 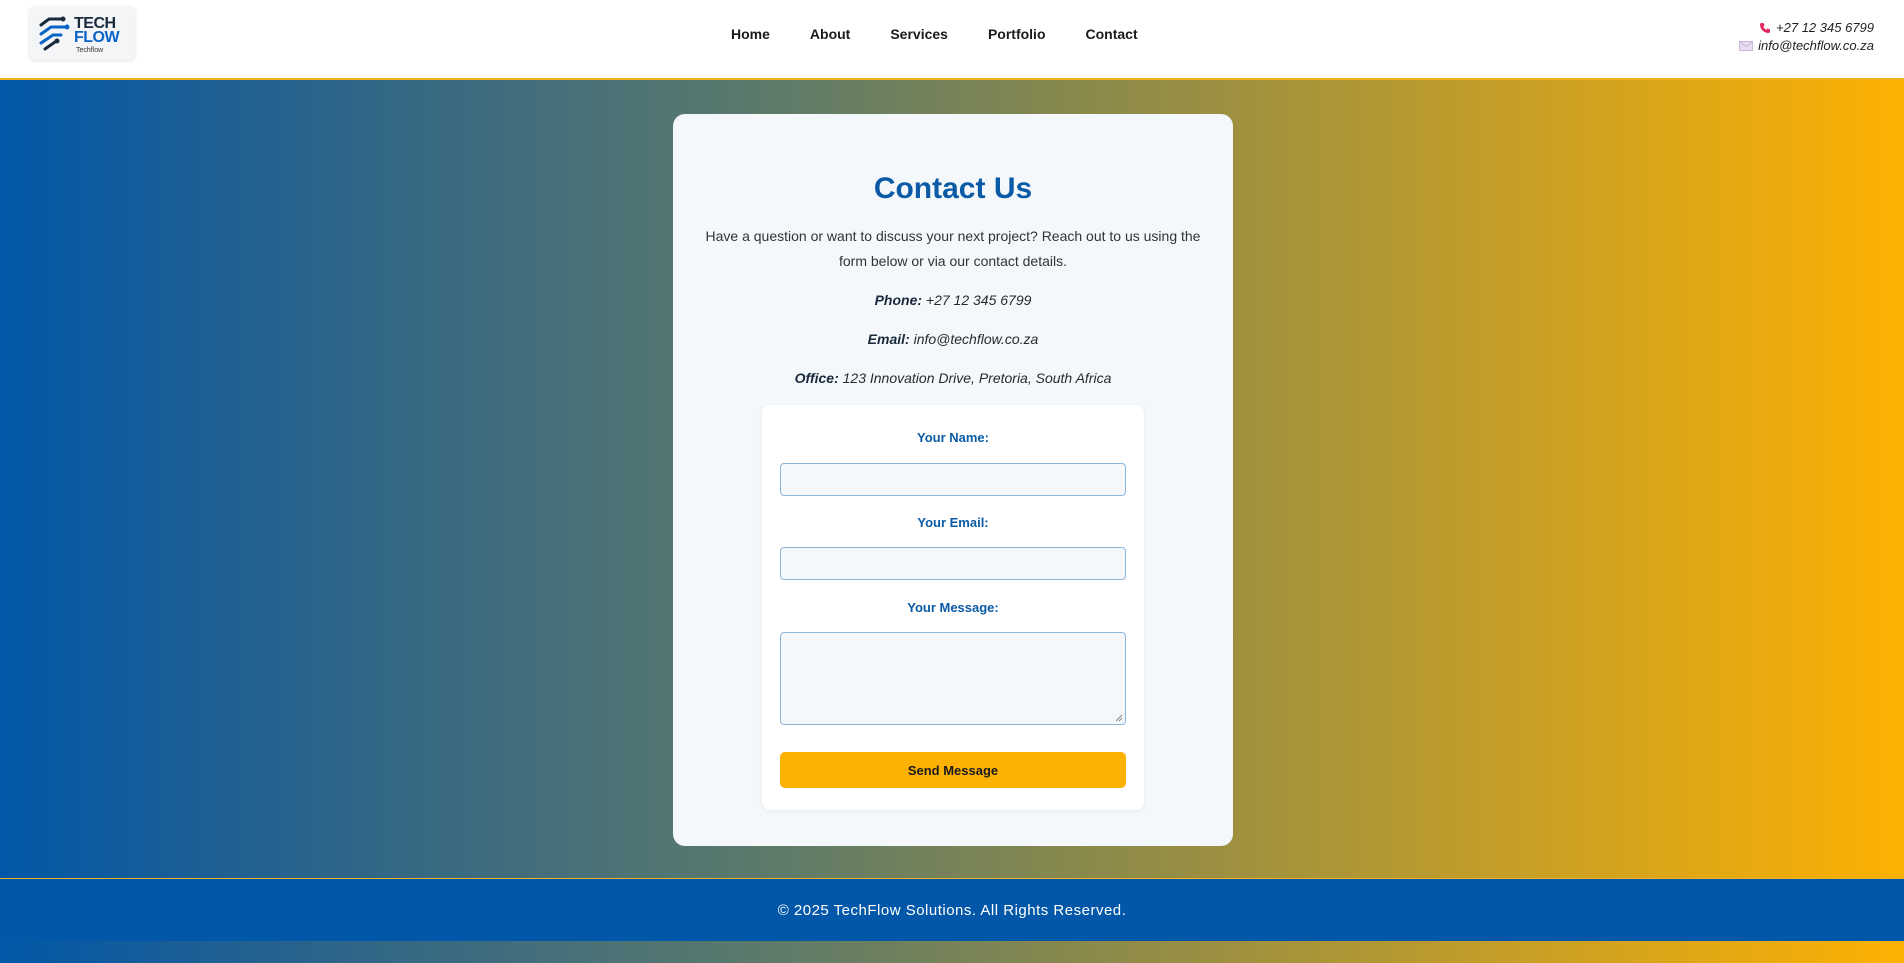 I want to click on header-phone: +27 12 345 6799, so click(x=1825, y=28).